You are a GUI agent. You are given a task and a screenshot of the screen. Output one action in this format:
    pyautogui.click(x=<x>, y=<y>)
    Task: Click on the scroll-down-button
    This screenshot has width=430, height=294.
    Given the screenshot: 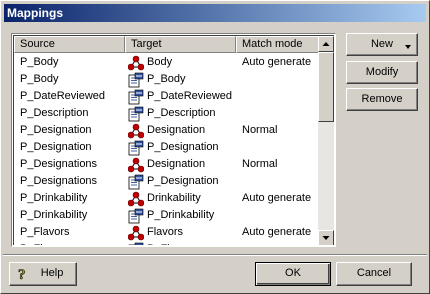 What is the action you would take?
    pyautogui.click(x=326, y=237)
    